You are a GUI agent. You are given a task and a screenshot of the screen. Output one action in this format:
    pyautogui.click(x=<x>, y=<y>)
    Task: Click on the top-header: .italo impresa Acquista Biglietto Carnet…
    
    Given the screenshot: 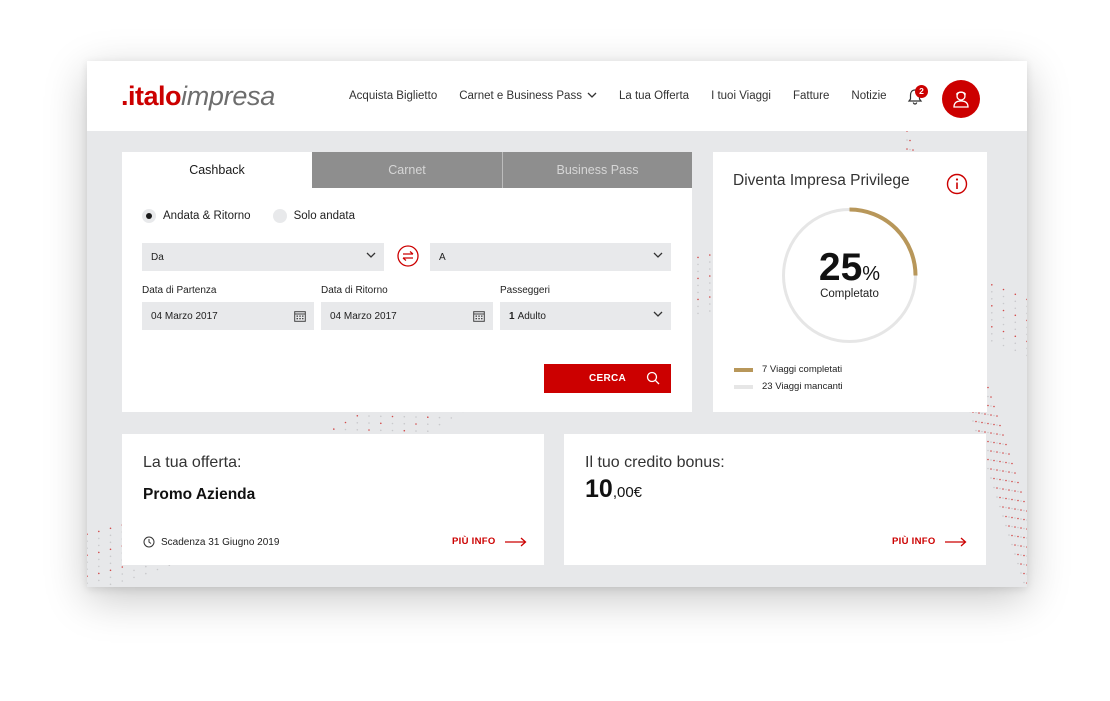 What is the action you would take?
    pyautogui.click(x=557, y=96)
    